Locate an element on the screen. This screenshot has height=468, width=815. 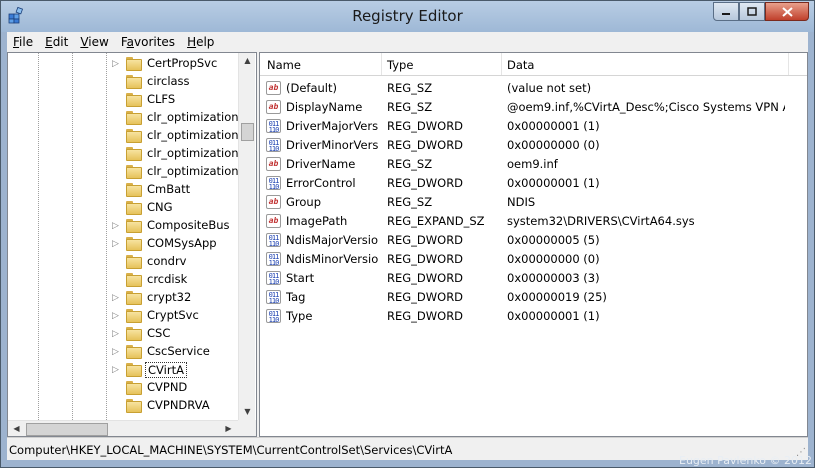
column-header-data: Data is located at coordinates (520, 65).